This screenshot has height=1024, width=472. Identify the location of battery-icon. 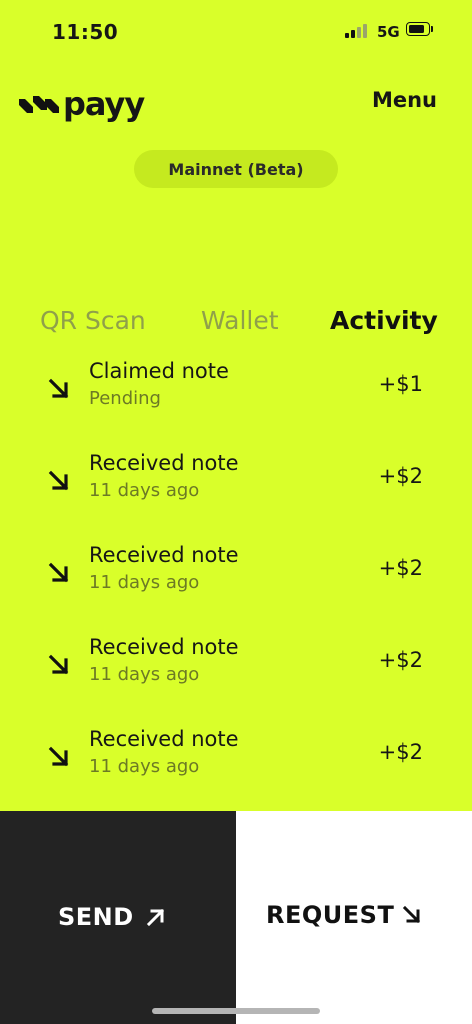
(420, 30).